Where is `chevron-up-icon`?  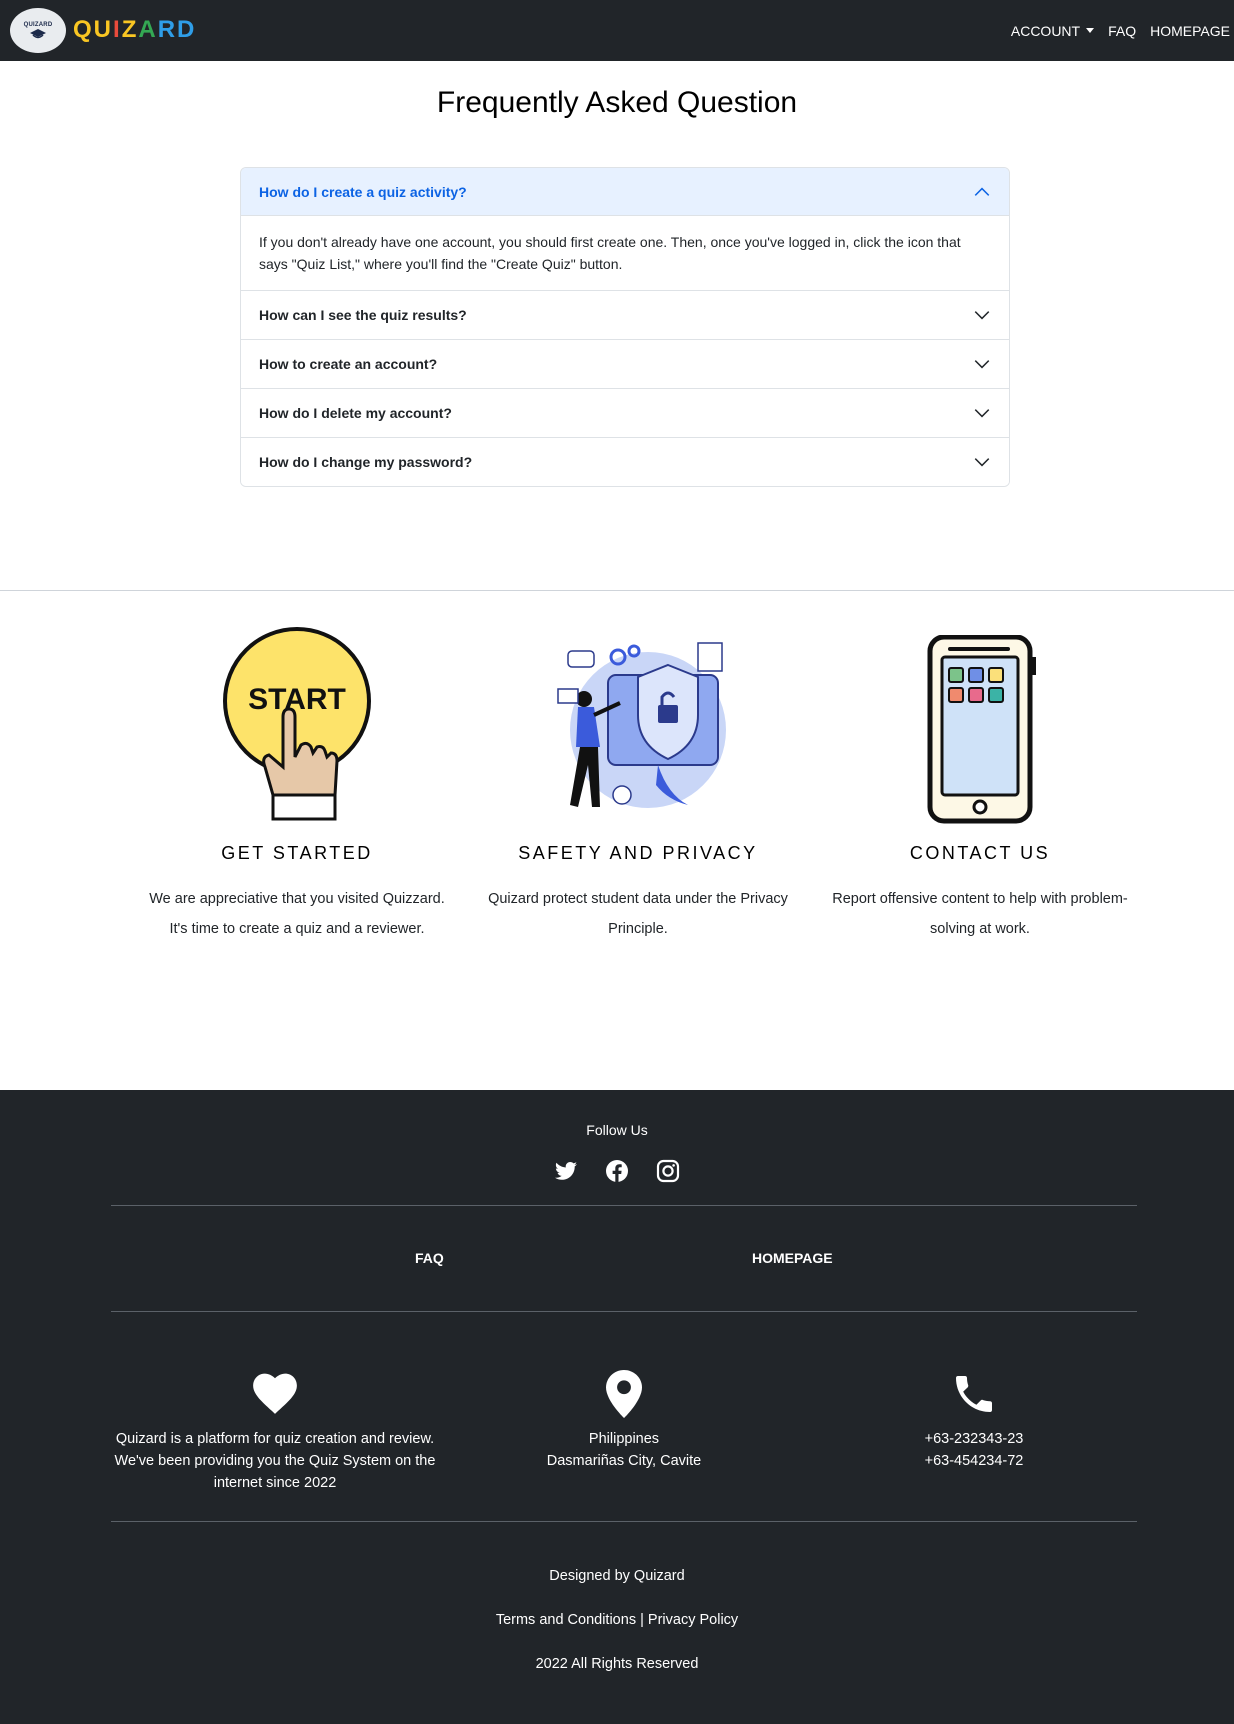
chevron-up-icon is located at coordinates (982, 191).